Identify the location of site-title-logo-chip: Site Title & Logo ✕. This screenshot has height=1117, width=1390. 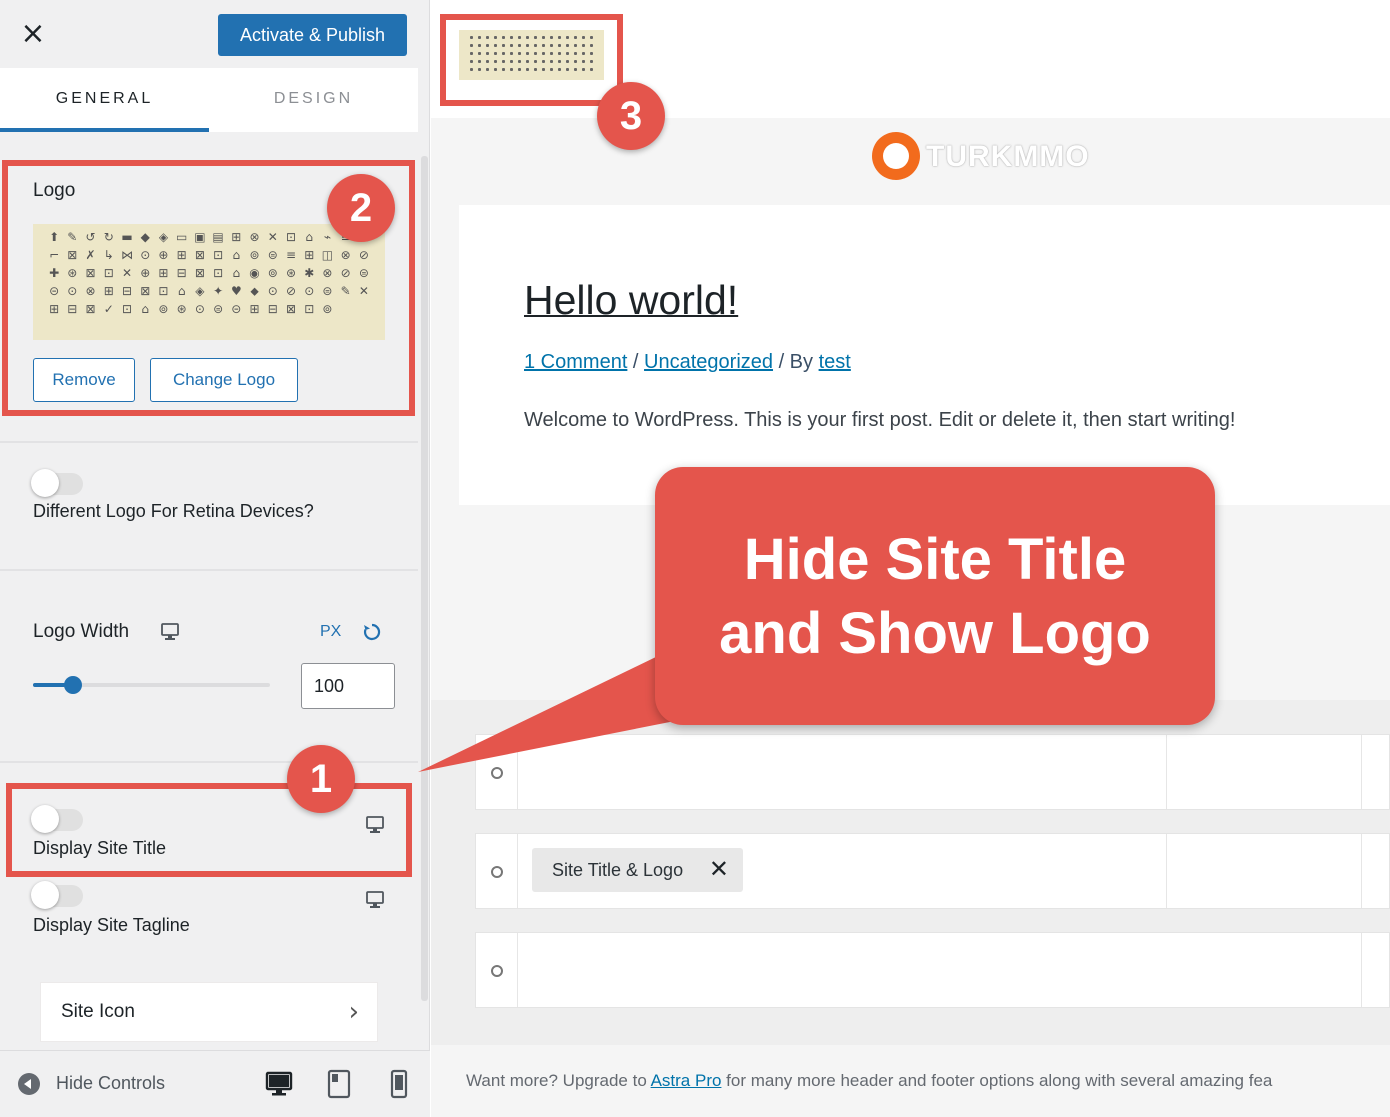
(637, 870).